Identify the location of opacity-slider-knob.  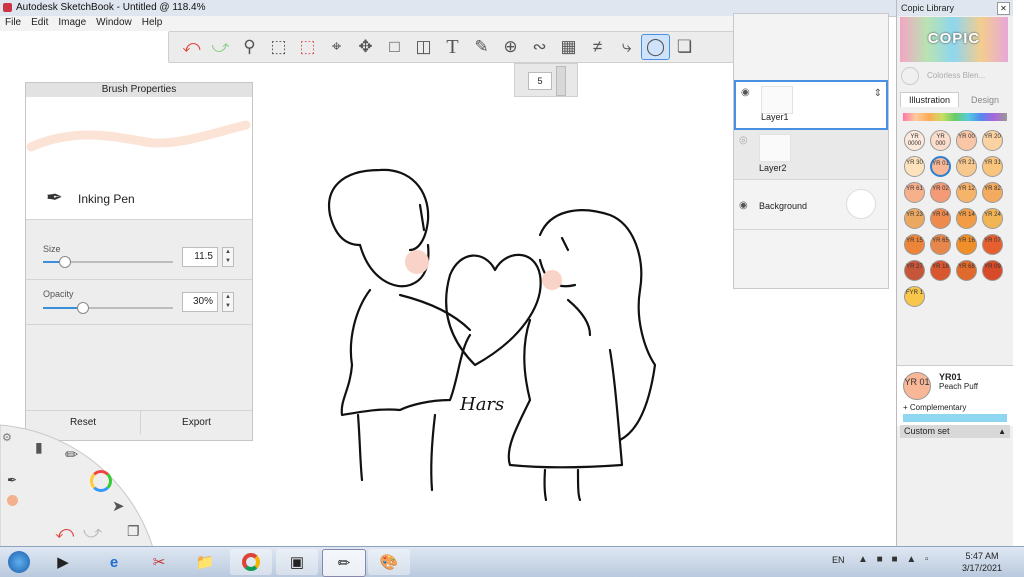
(83, 308).